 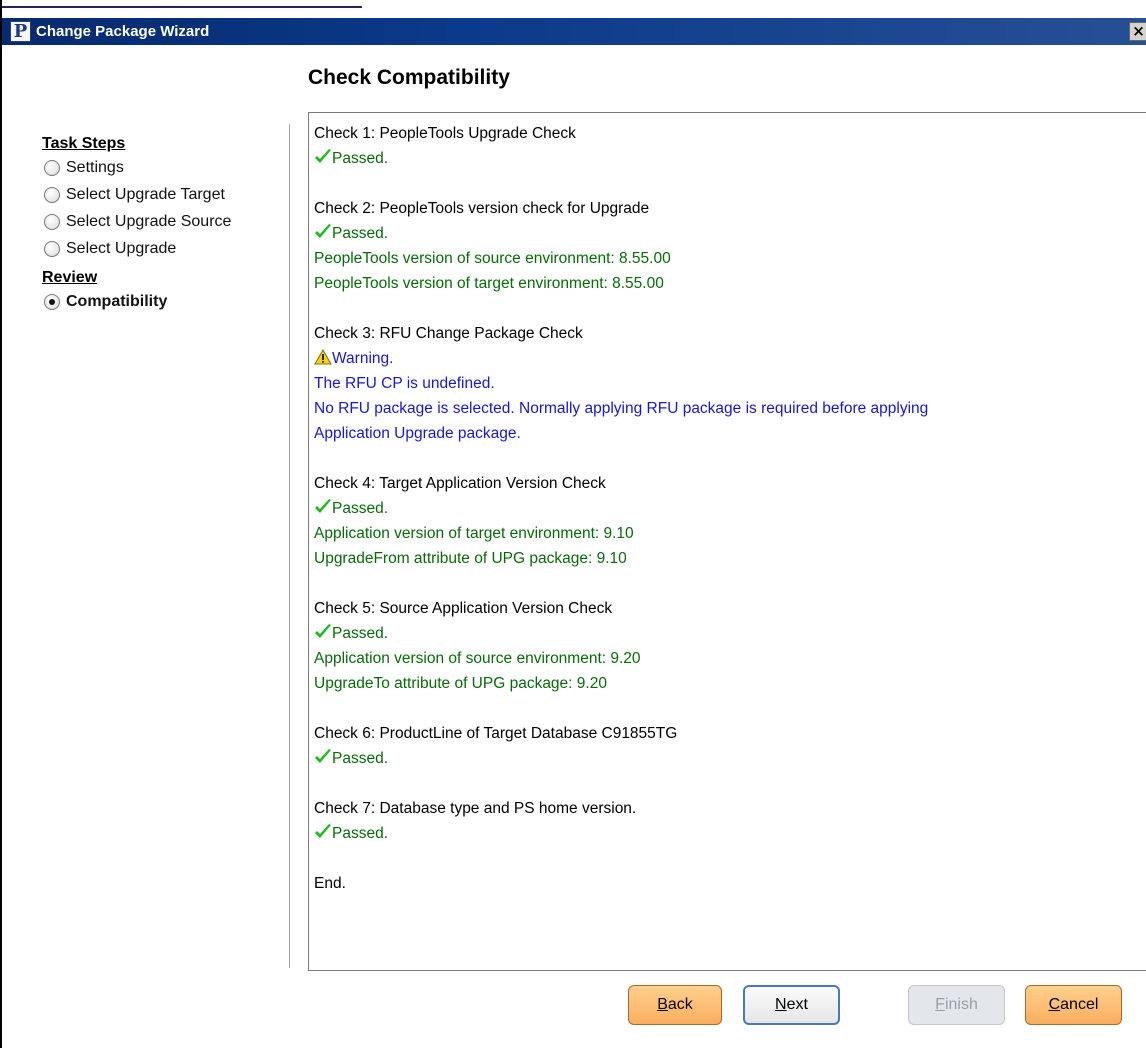 I want to click on check-status: Warning., so click(x=730, y=358).